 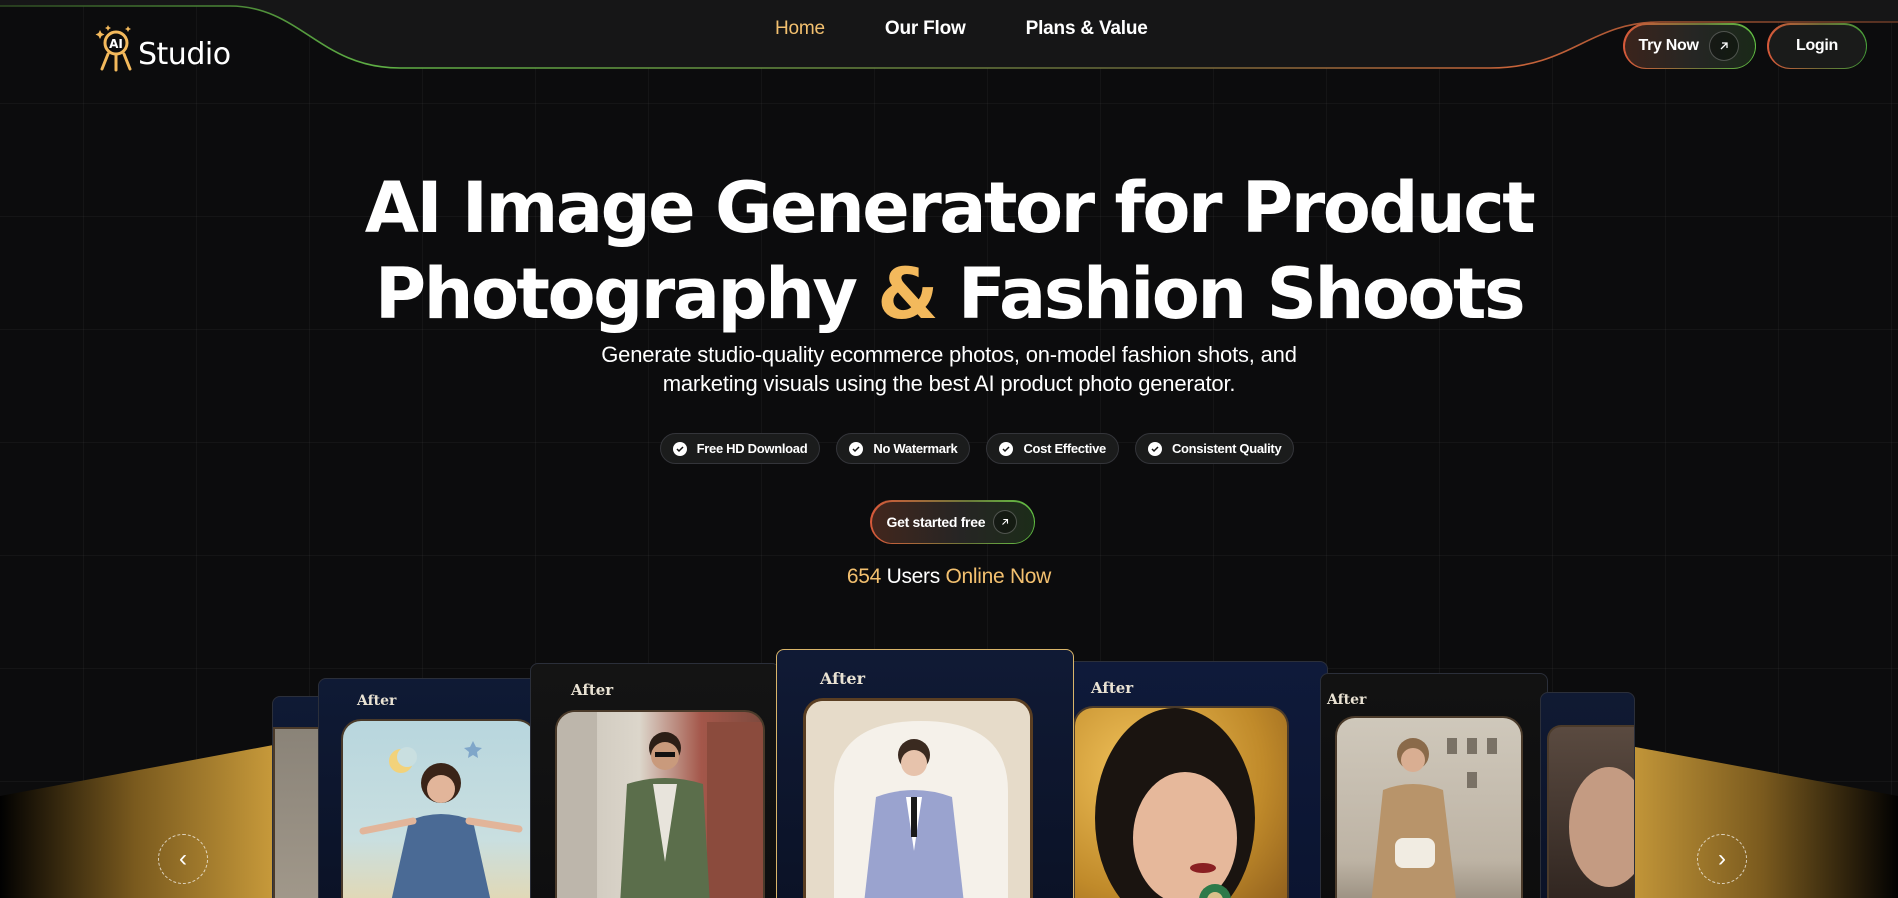 What do you see at coordinates (1748, 819) in the screenshot?
I see `carousel-glow-right` at bounding box center [1748, 819].